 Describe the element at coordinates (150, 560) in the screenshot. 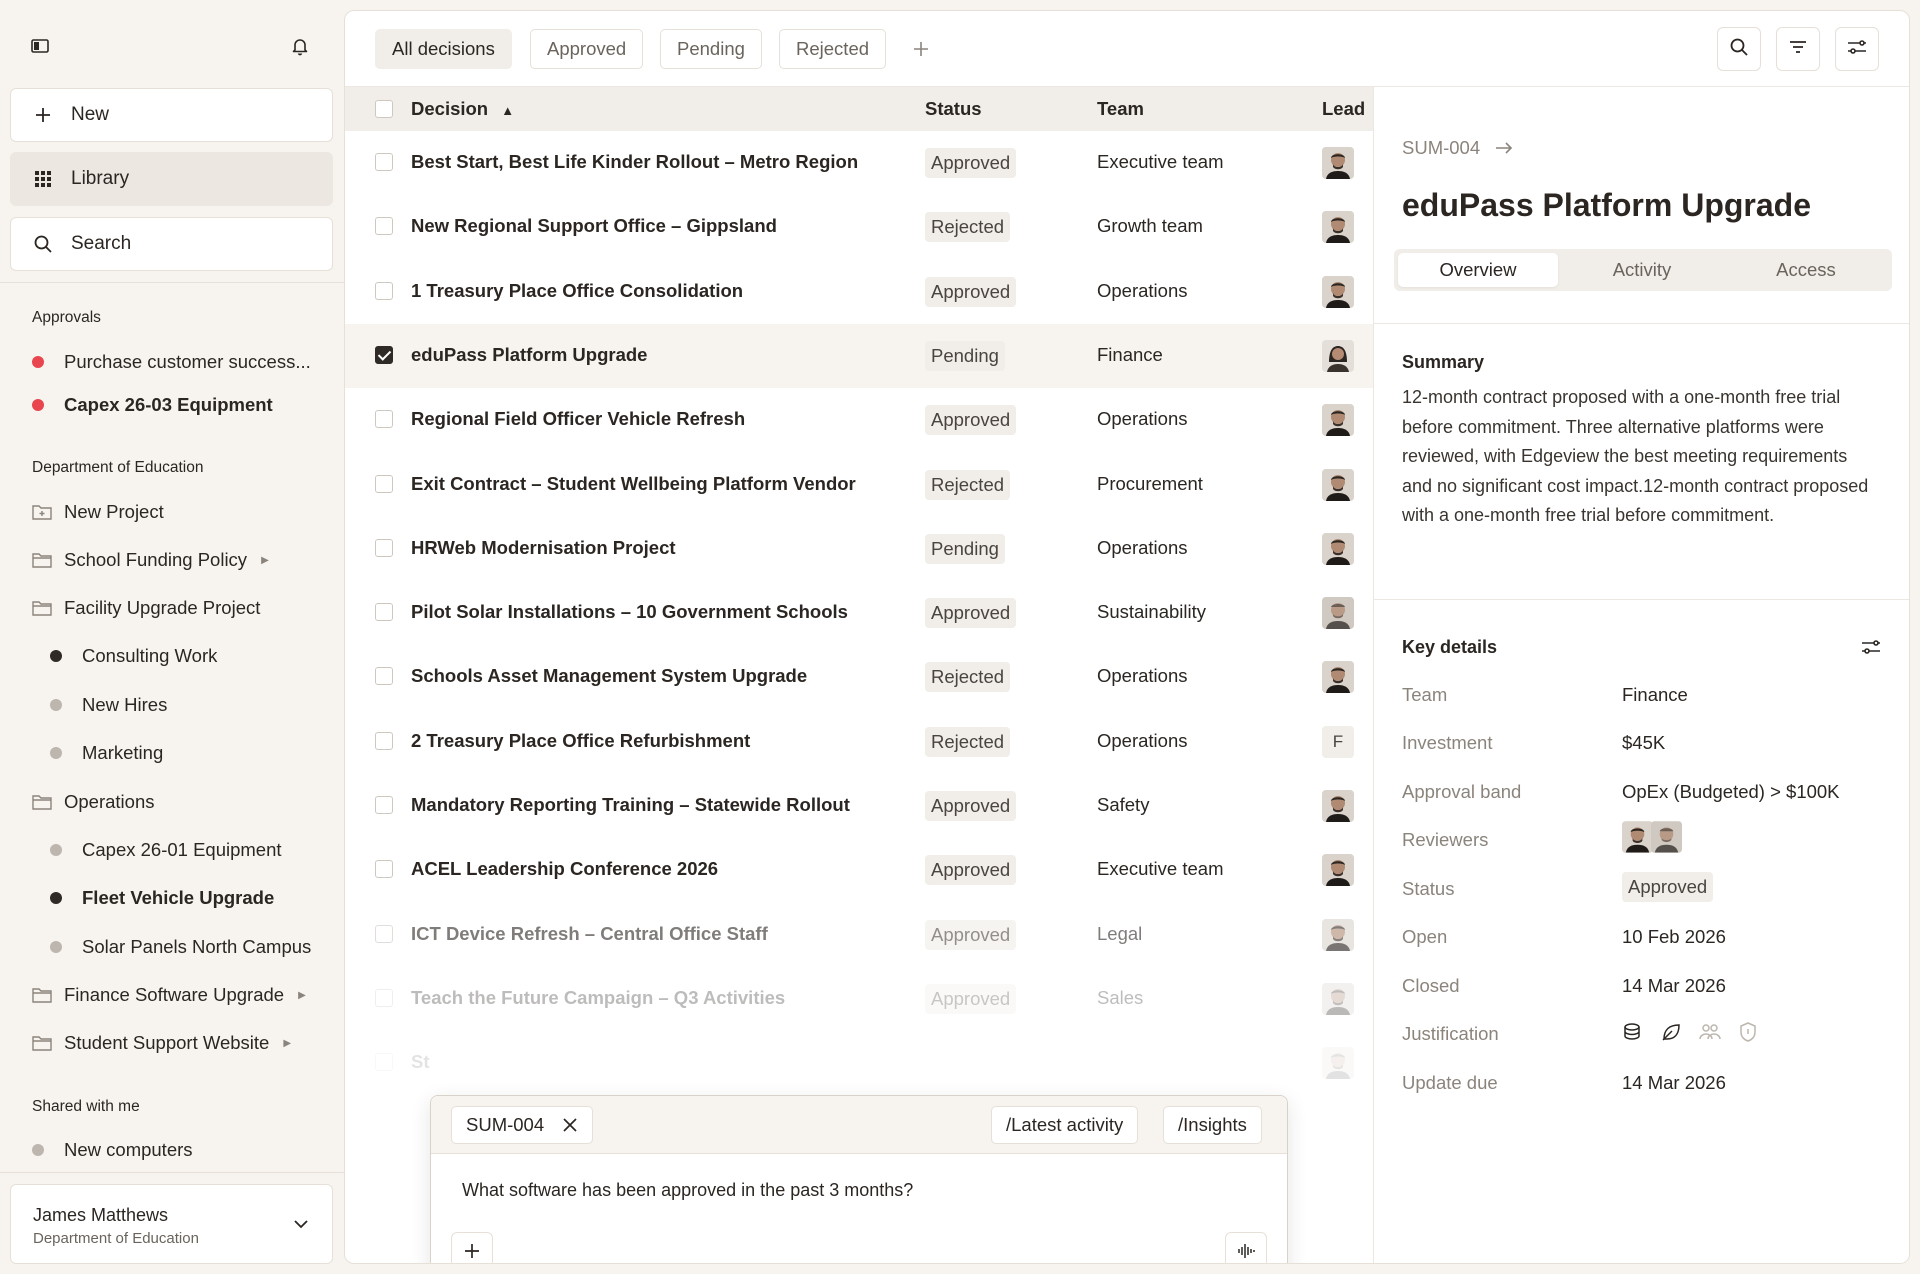

I see `sidebar-item-school-funding: School Funding Policy ▶` at that location.